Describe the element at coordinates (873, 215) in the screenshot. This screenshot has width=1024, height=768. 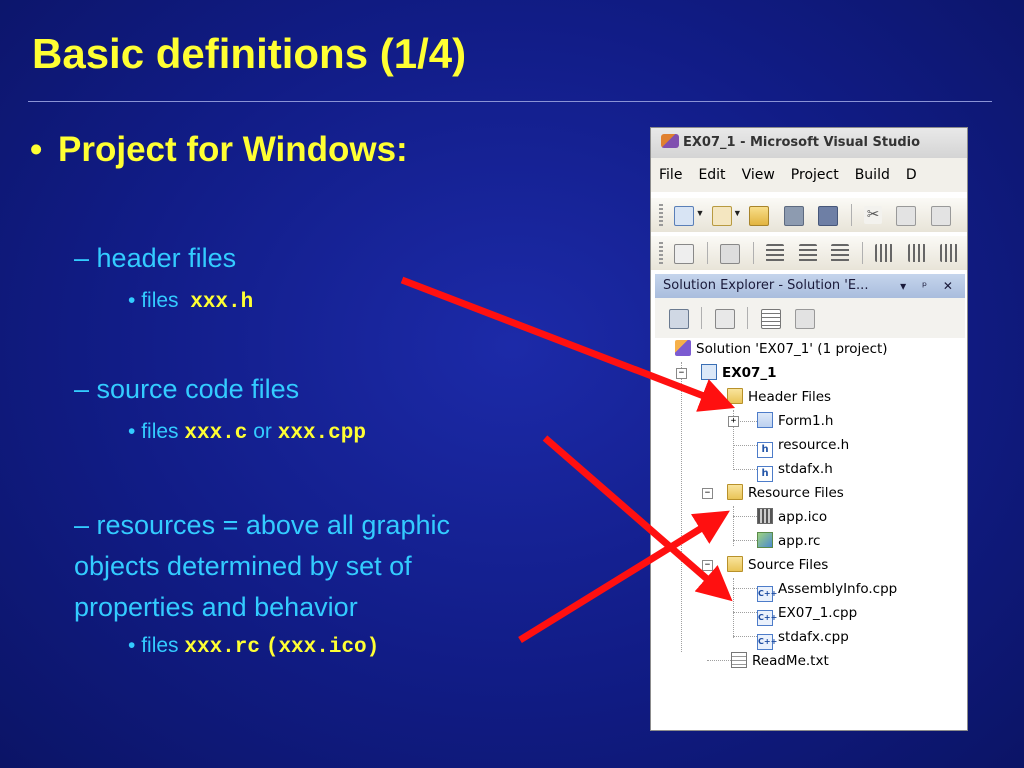
I see `cut-icon: ✂` at that location.